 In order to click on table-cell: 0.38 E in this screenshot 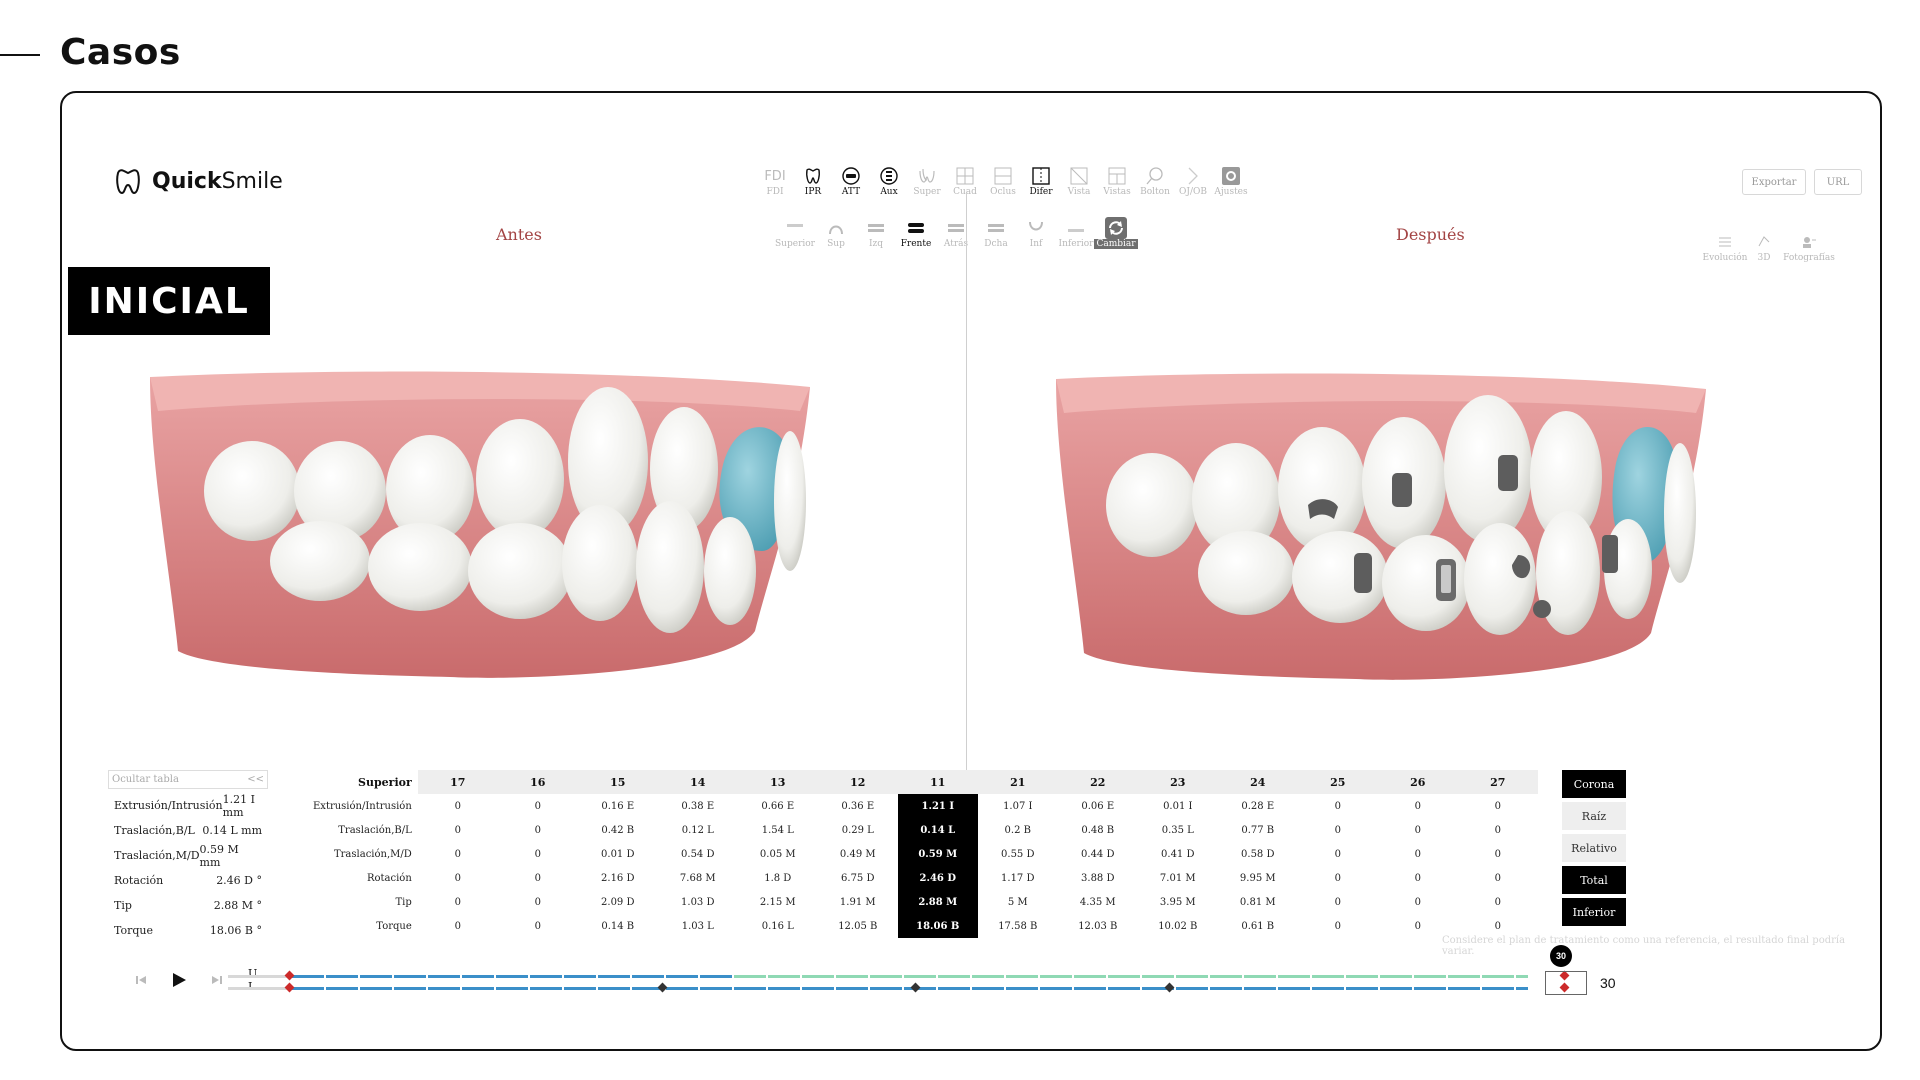, I will do `click(698, 806)`.